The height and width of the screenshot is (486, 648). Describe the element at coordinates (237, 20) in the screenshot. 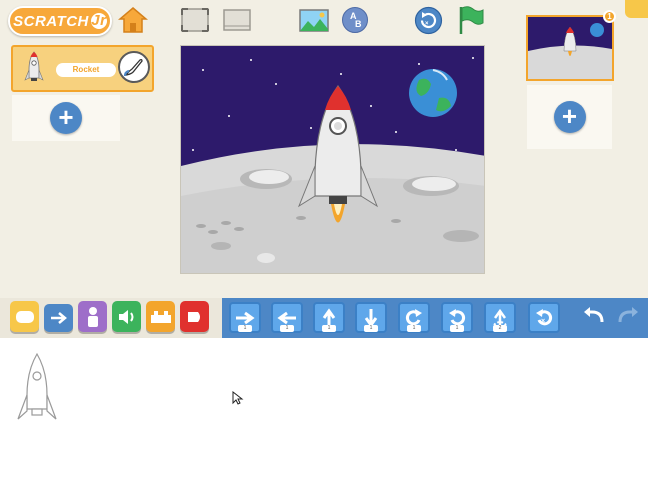

I see `grid-icon` at that location.